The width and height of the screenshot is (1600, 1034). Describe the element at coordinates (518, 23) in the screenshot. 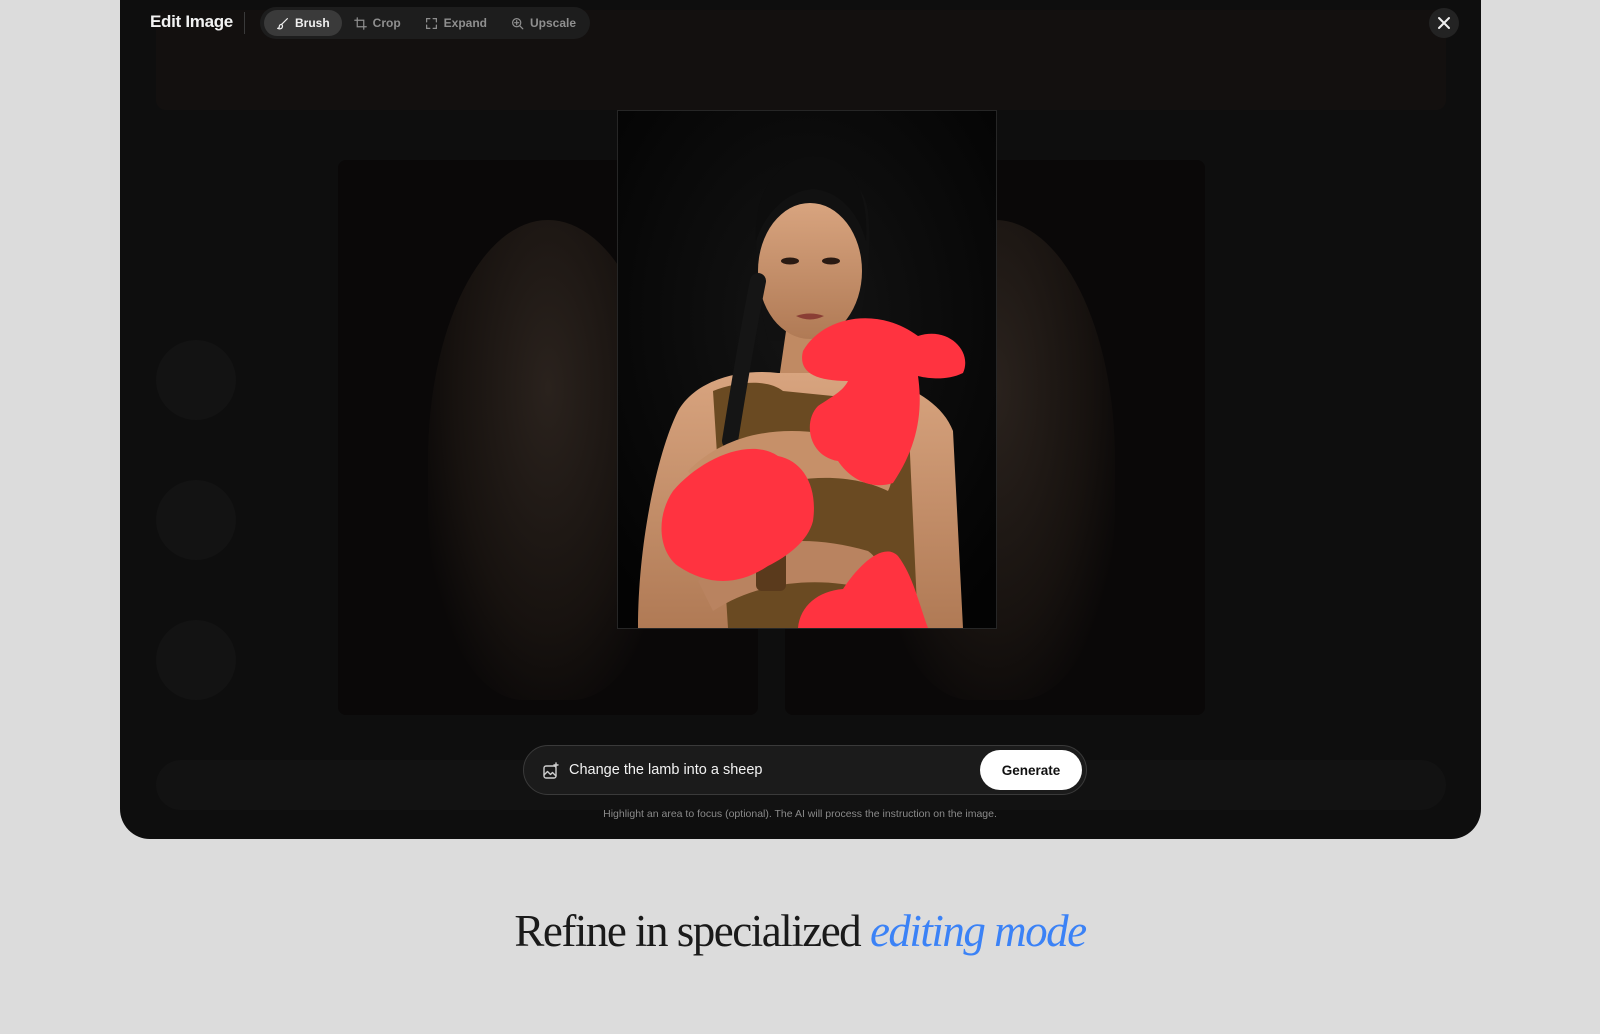

I see `upscale-icon` at that location.